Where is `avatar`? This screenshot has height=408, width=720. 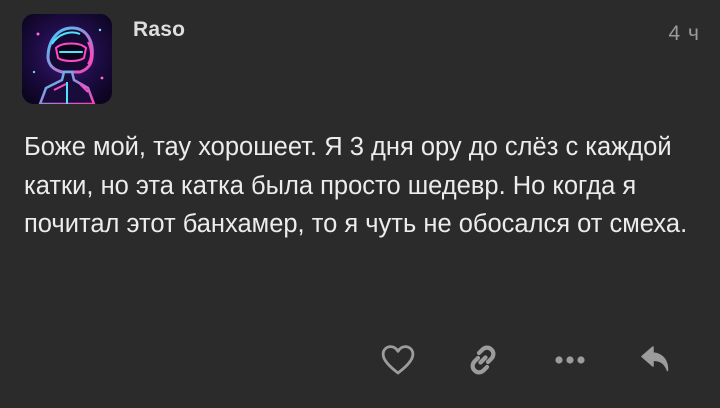 avatar is located at coordinates (67, 59).